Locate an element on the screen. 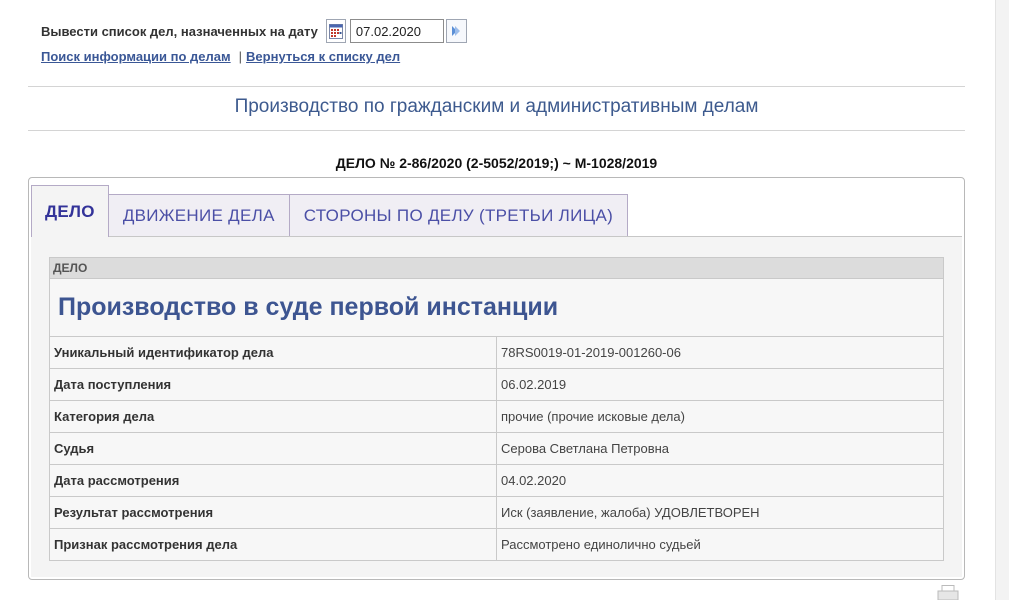  arrow-go-icon is located at coordinates (456, 31).